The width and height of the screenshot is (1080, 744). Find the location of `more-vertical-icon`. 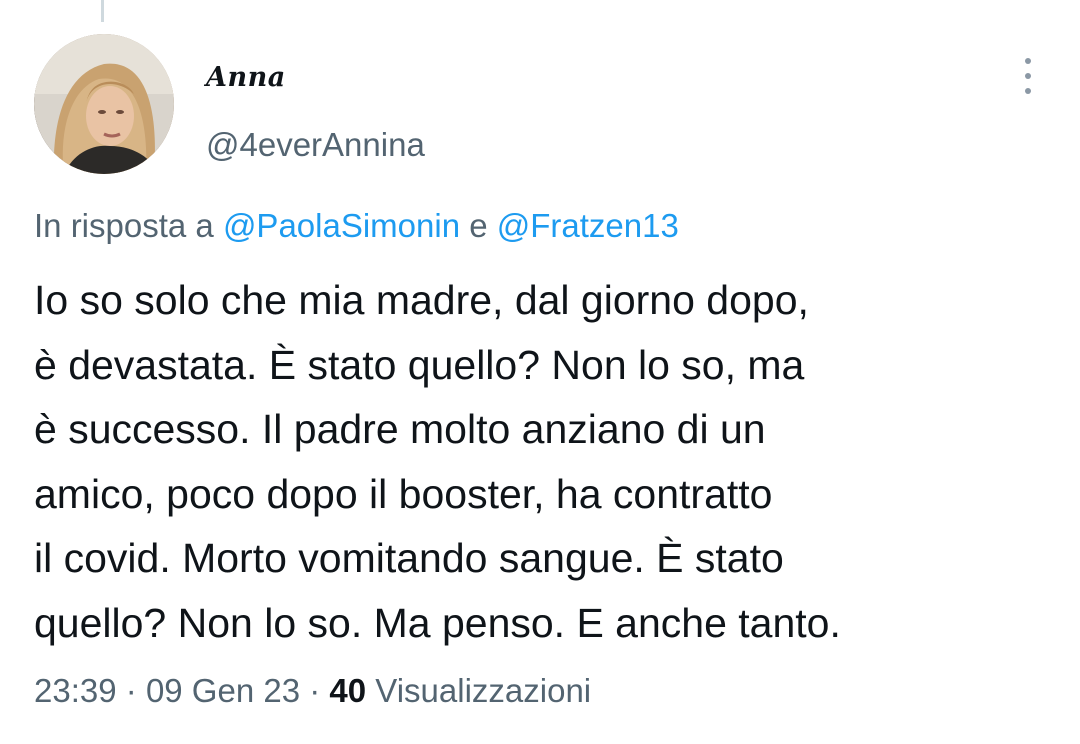

more-vertical-icon is located at coordinates (1028, 61).